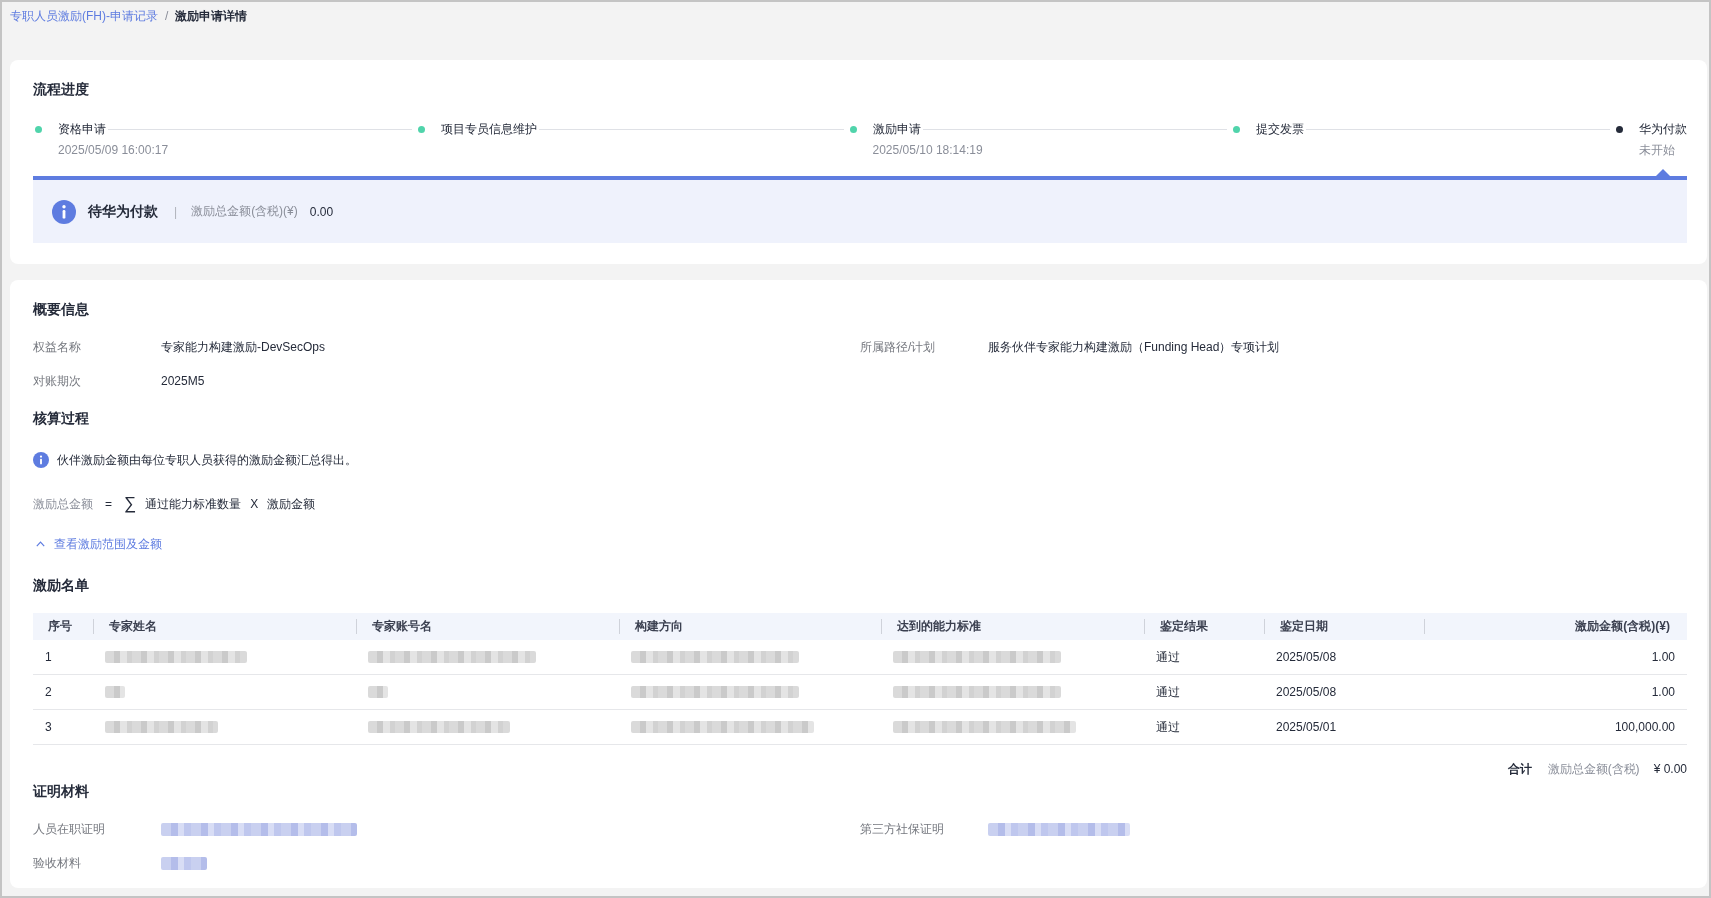  I want to click on section-title: 证明材料, so click(61, 791).